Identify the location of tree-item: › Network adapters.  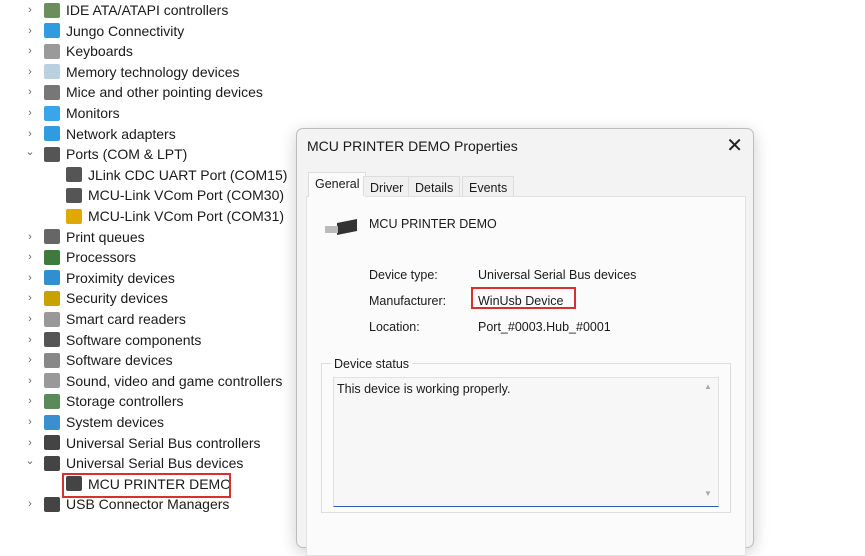
(145, 134).